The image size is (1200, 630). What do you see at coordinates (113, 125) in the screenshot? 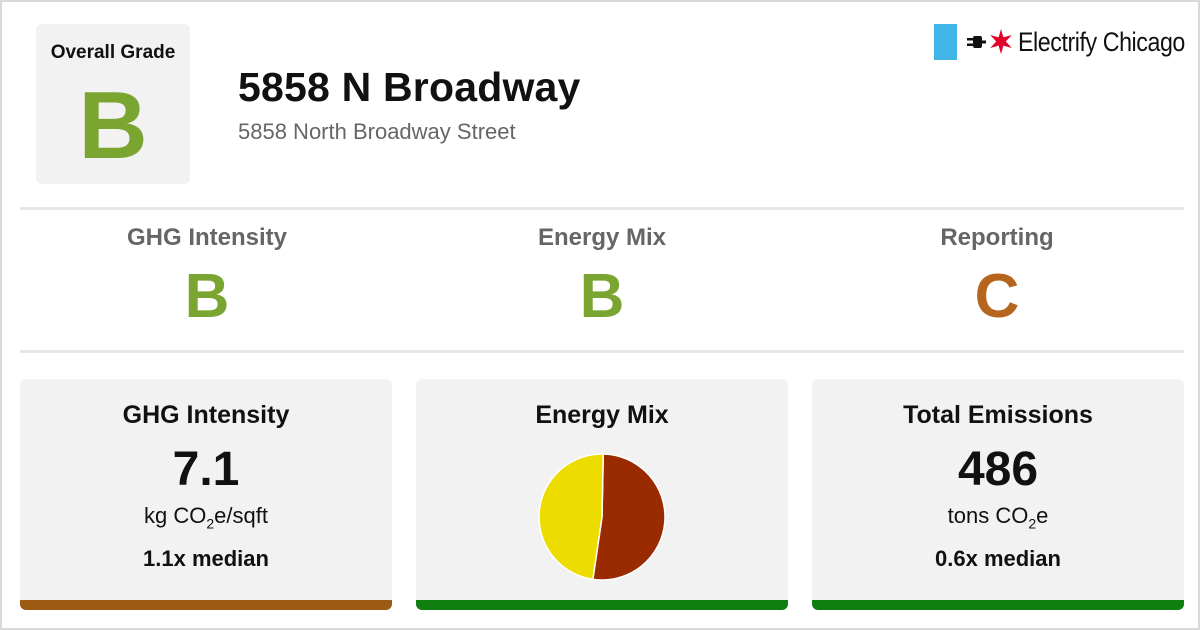
I see `overall-grade-value: B` at bounding box center [113, 125].